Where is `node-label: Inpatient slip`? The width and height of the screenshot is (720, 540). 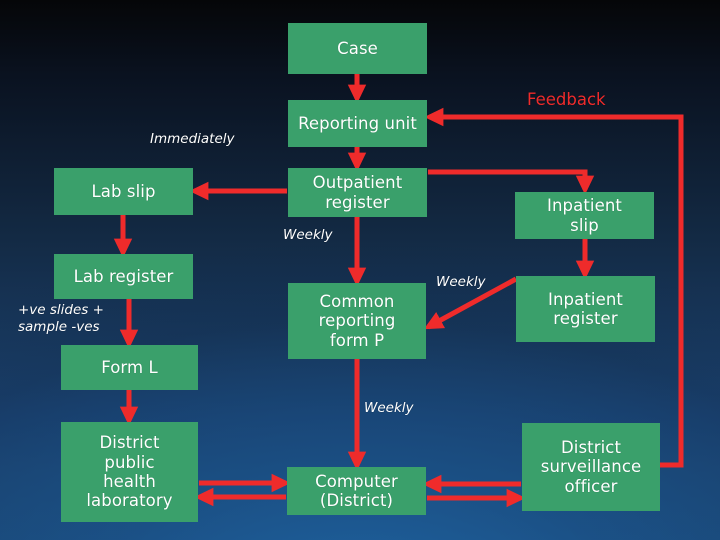
node-label: Inpatient slip is located at coordinates (584, 215).